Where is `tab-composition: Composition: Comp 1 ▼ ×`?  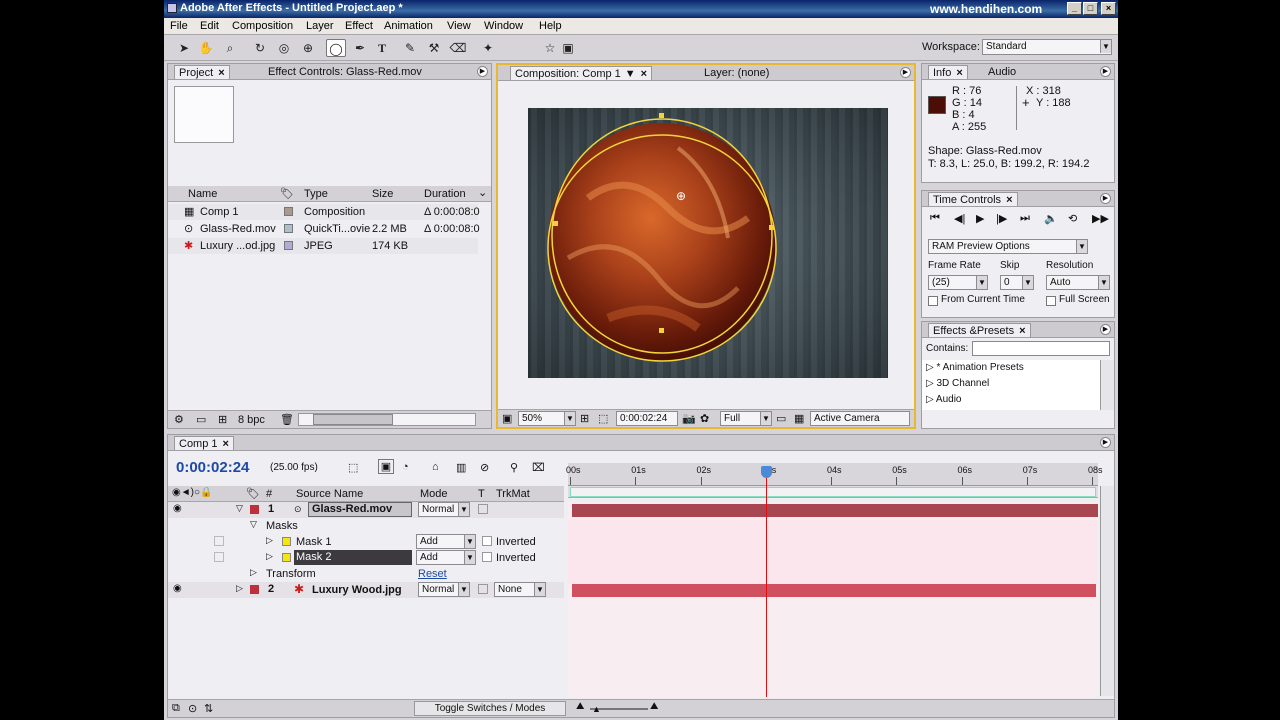 tab-composition: Composition: Comp 1 ▼ × is located at coordinates (581, 73).